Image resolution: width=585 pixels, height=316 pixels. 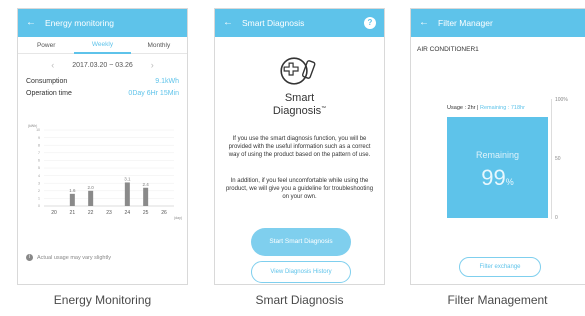 What do you see at coordinates (128, 213) in the screenshot?
I see `x-tick-label: 24` at bounding box center [128, 213].